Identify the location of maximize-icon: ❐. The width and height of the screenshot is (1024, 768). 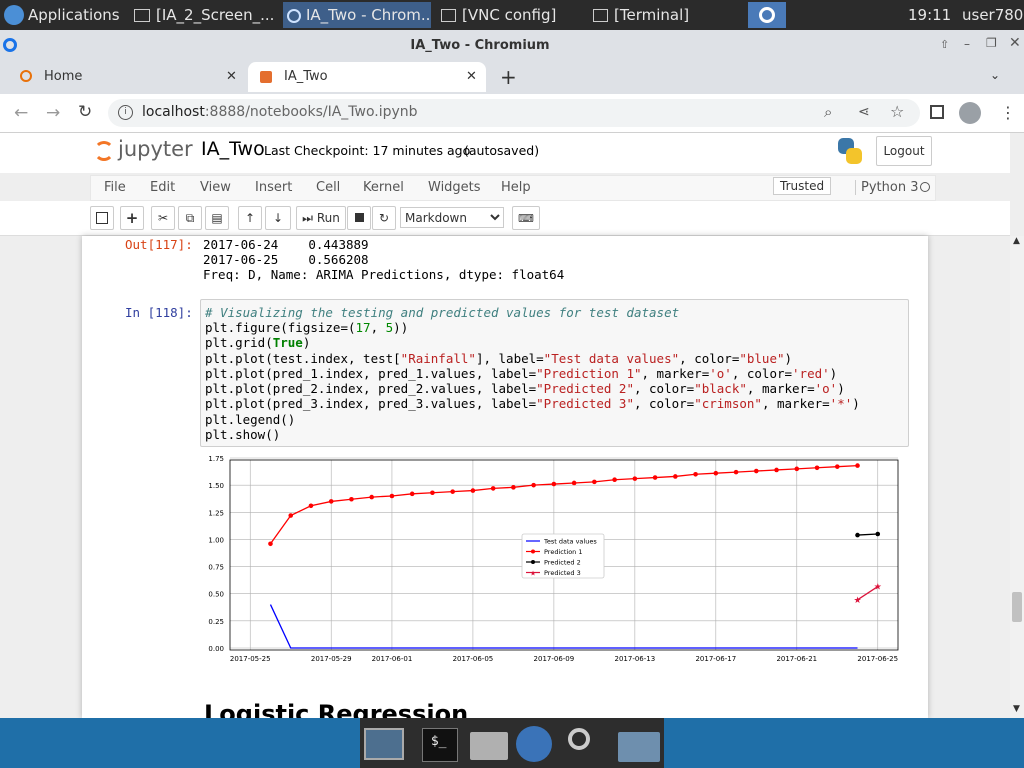
(991, 43).